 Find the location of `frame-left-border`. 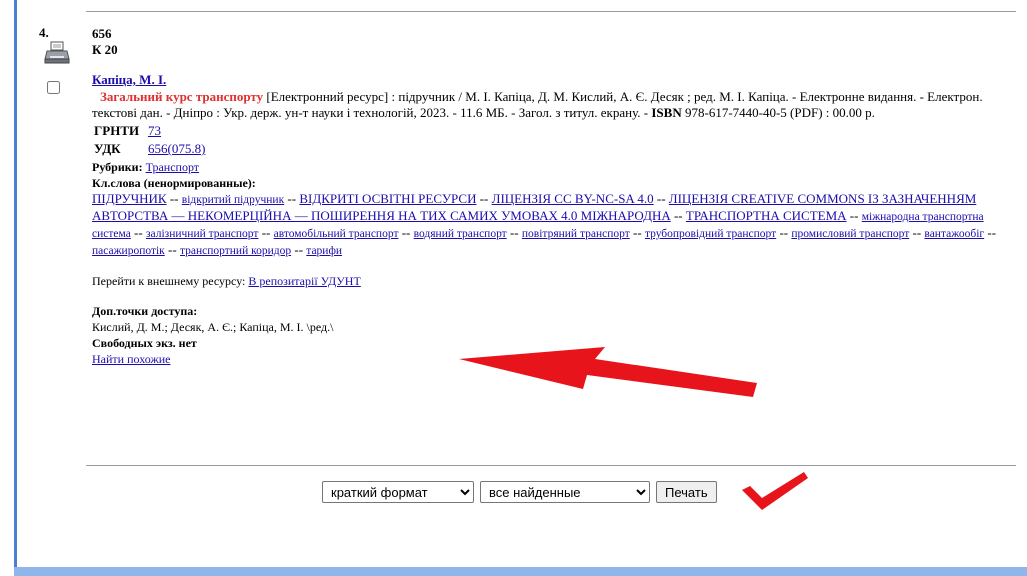

frame-left-border is located at coordinates (15, 288).